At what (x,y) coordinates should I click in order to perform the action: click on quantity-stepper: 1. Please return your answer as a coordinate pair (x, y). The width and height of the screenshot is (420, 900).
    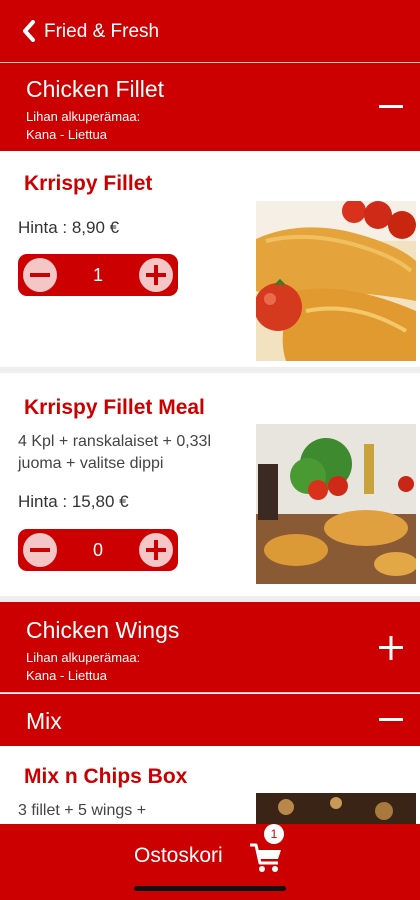
    Looking at the image, I should click on (98, 275).